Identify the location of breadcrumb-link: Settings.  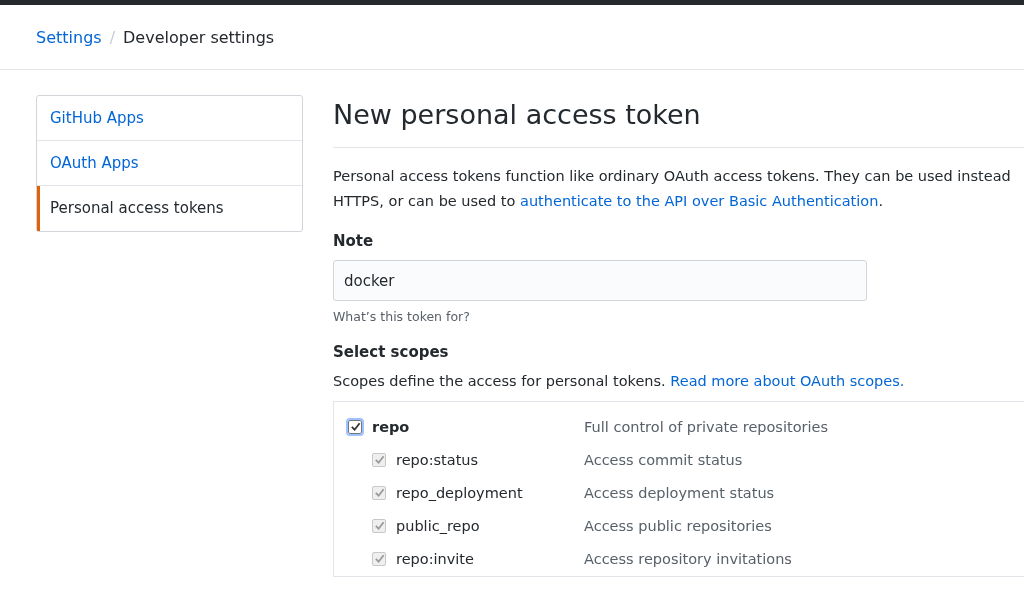
(69, 37).